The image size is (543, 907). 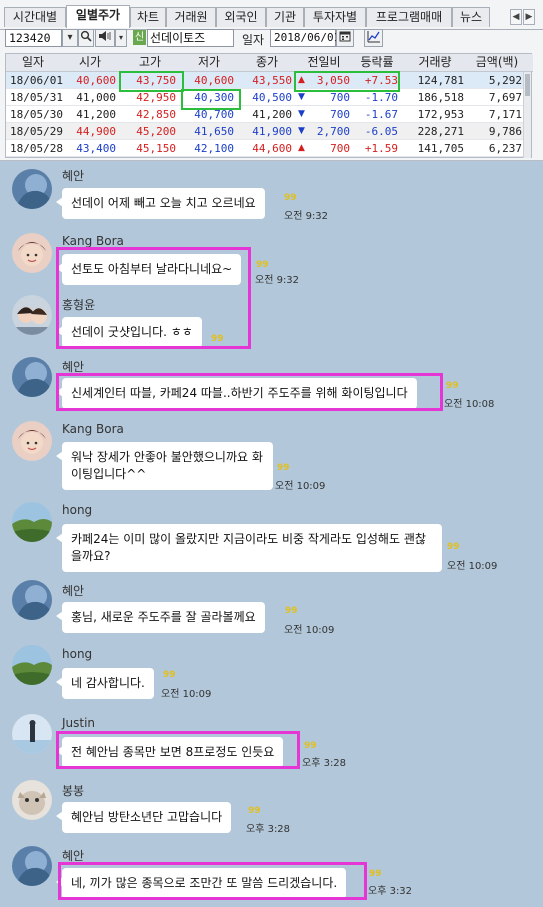 What do you see at coordinates (272, 148) in the screenshot?
I see `cell-close: 44,600` at bounding box center [272, 148].